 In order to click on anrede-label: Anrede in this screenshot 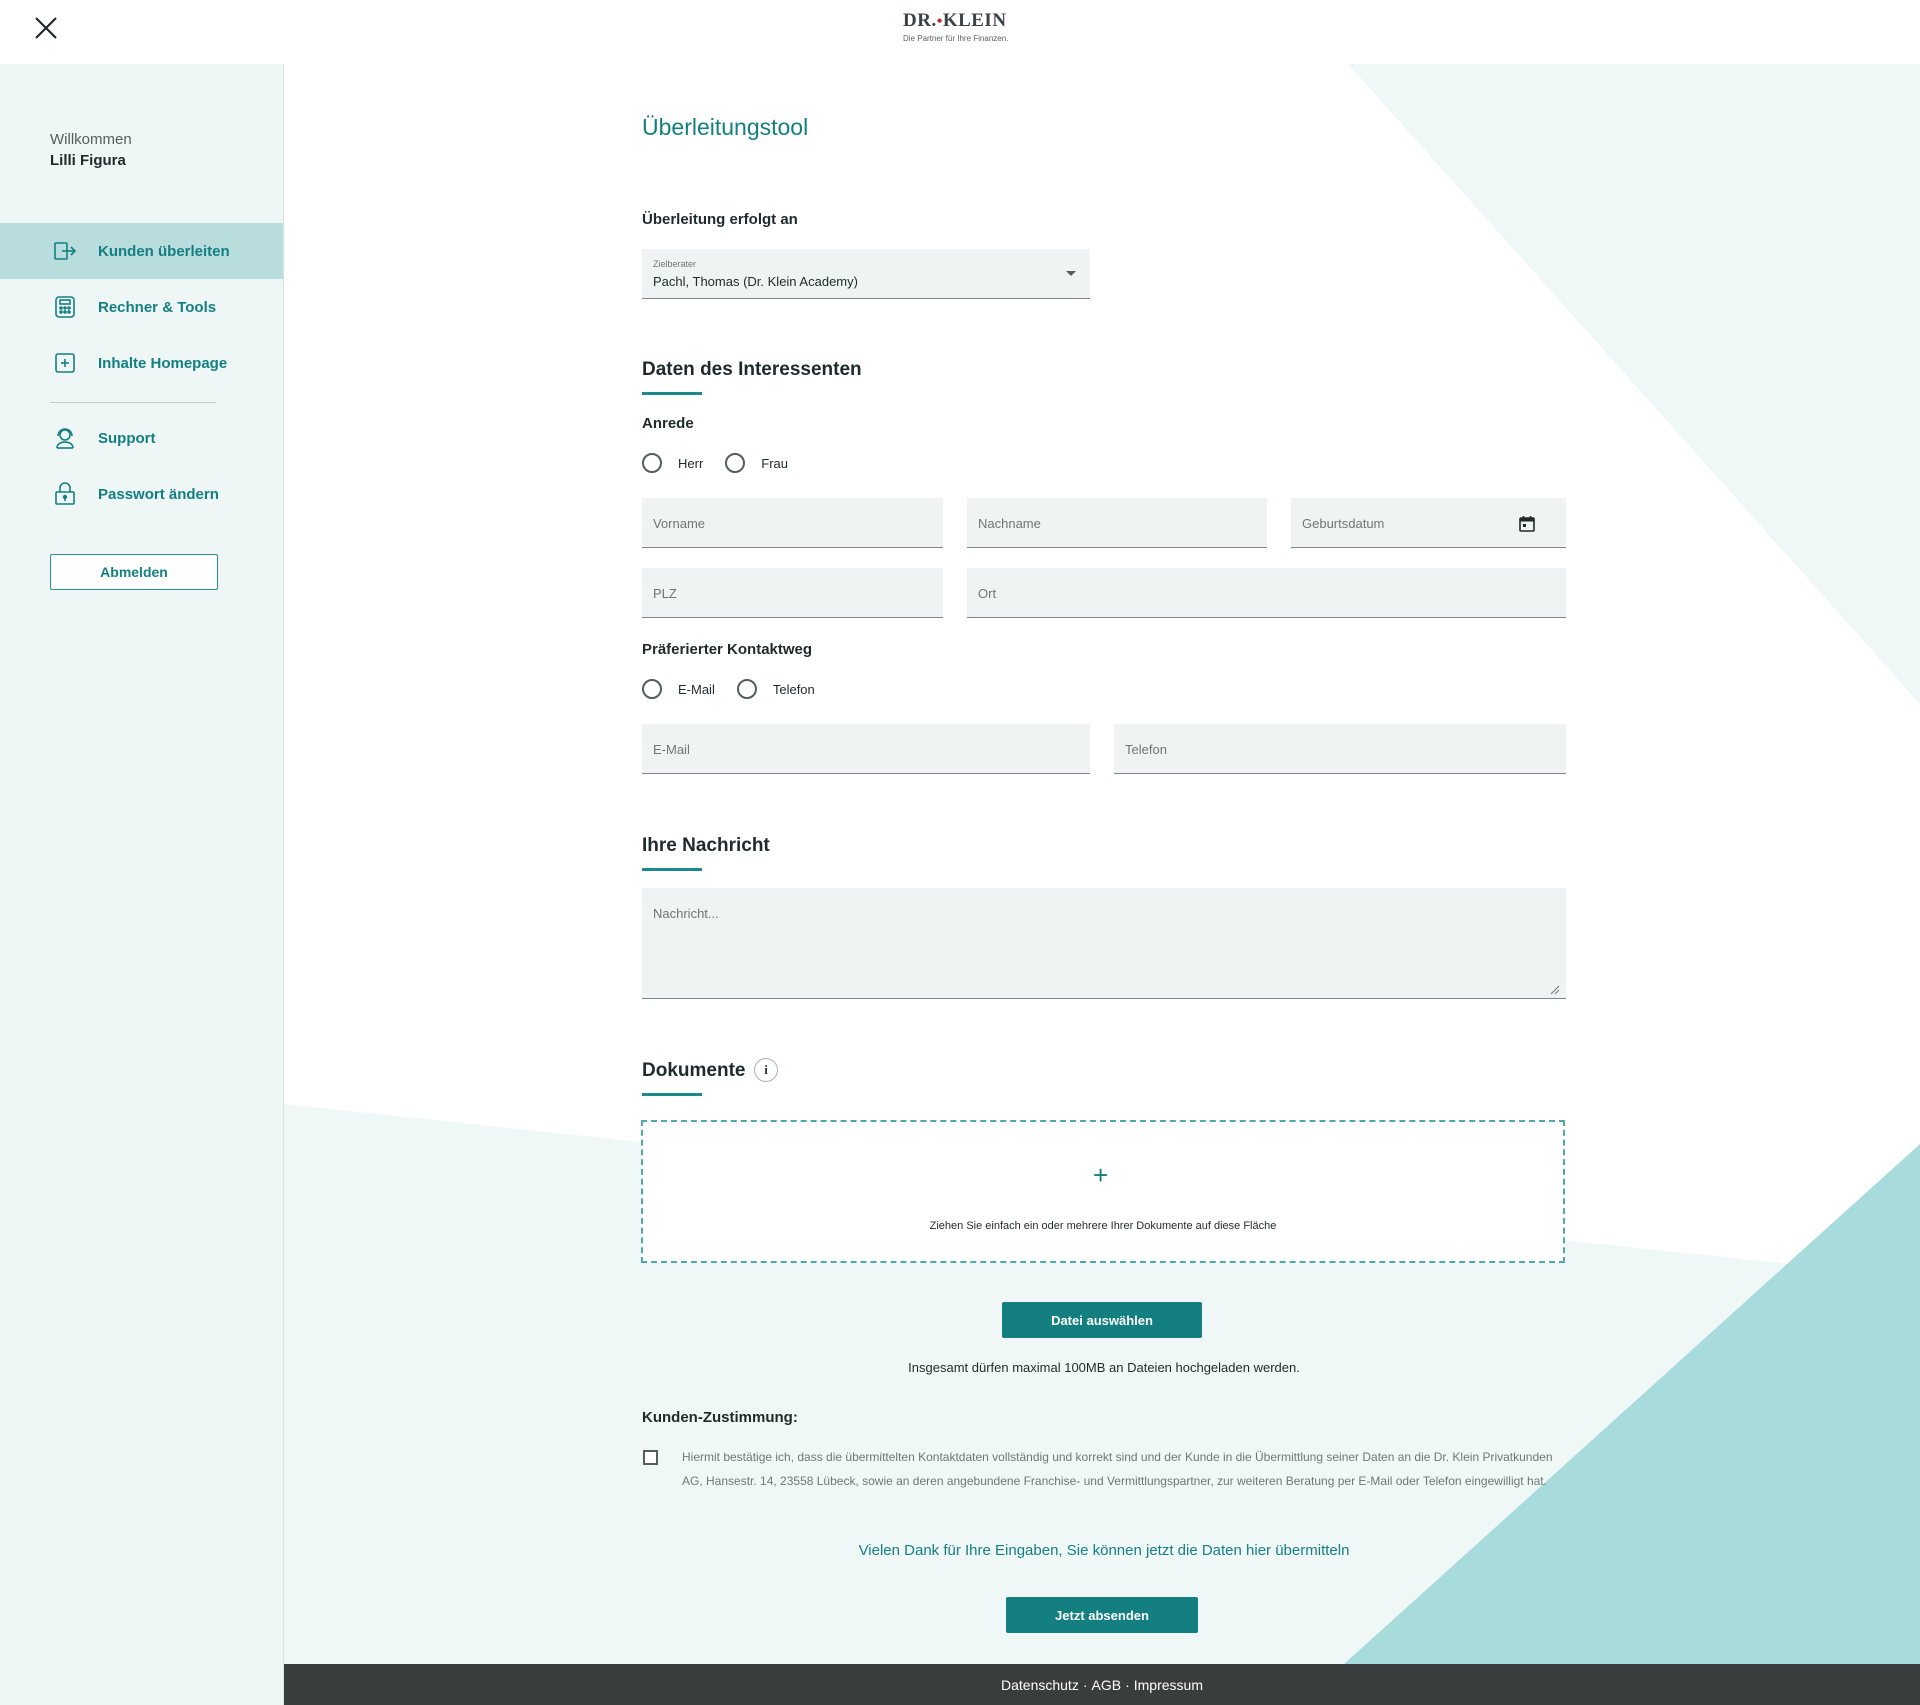, I will do `click(668, 423)`.